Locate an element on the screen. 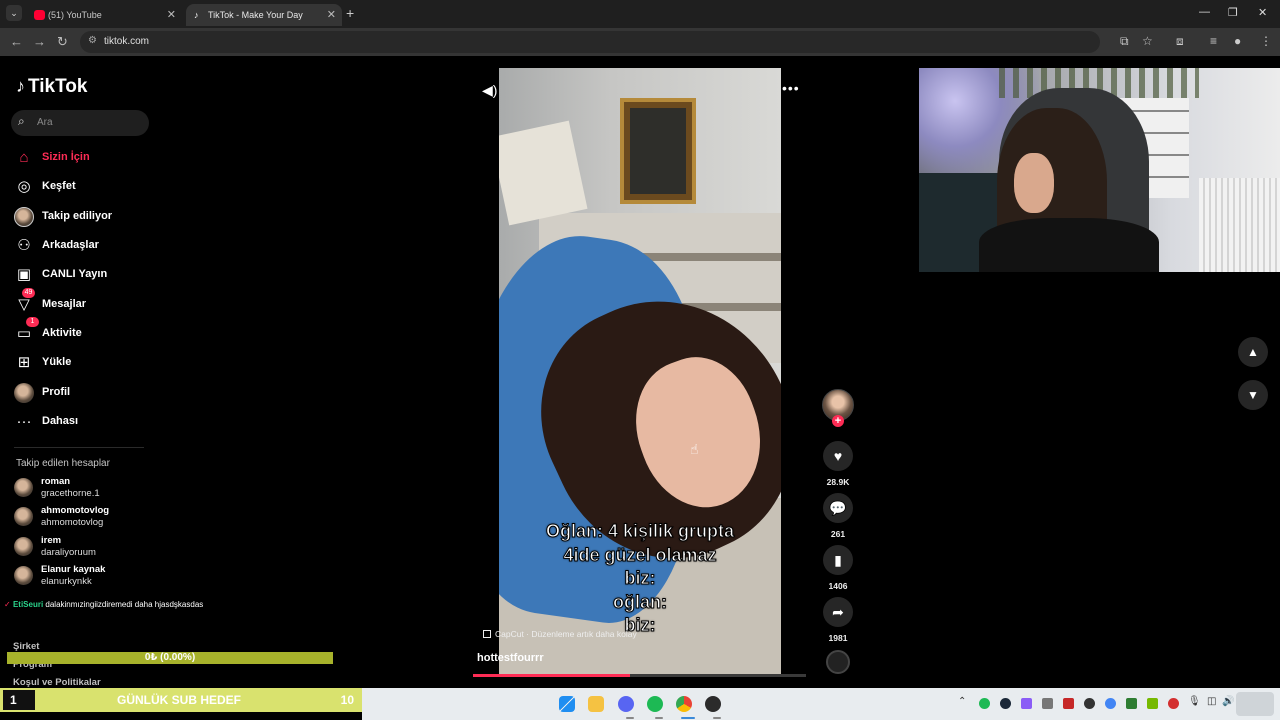  minimize-icon: — is located at coordinates (1204, 12).